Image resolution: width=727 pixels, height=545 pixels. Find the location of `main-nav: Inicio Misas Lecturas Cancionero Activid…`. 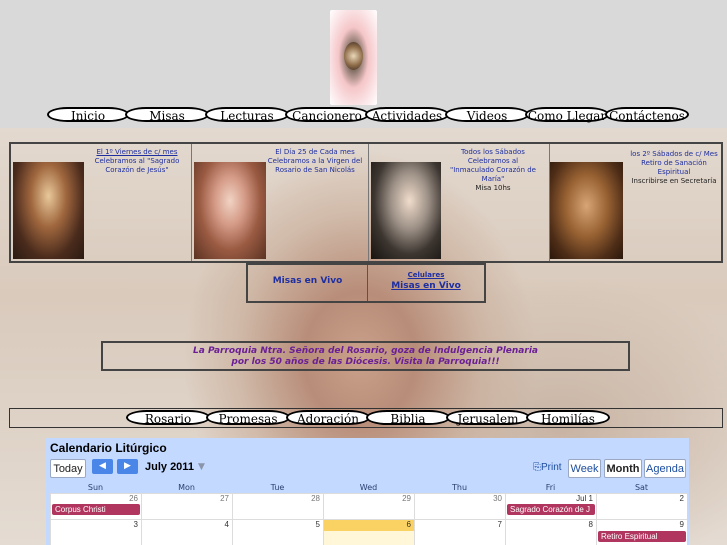

main-nav: Inicio Misas Lecturas Cancionero Activid… is located at coordinates (368, 115).